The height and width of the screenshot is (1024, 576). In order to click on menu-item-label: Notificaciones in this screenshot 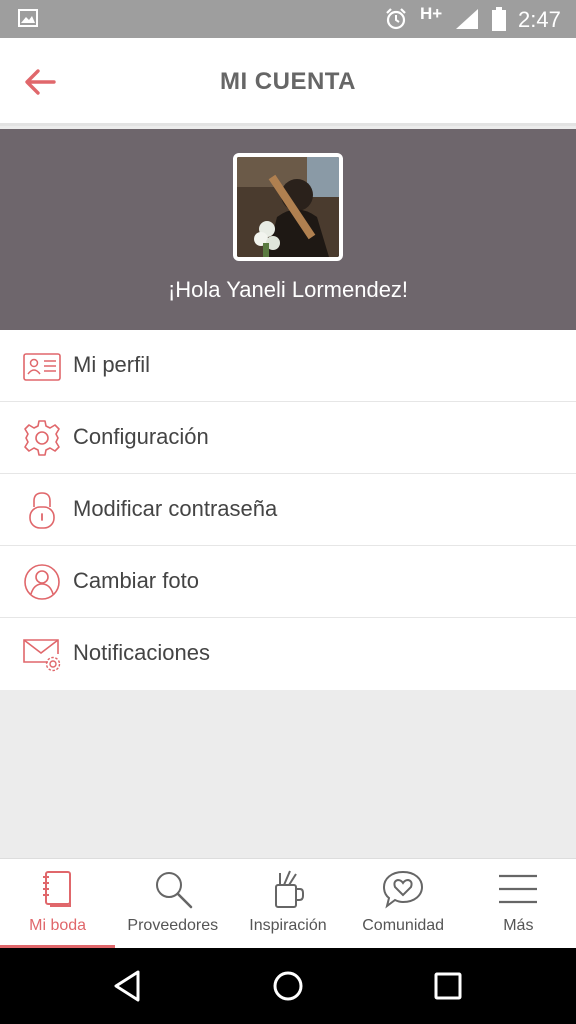, I will do `click(141, 652)`.